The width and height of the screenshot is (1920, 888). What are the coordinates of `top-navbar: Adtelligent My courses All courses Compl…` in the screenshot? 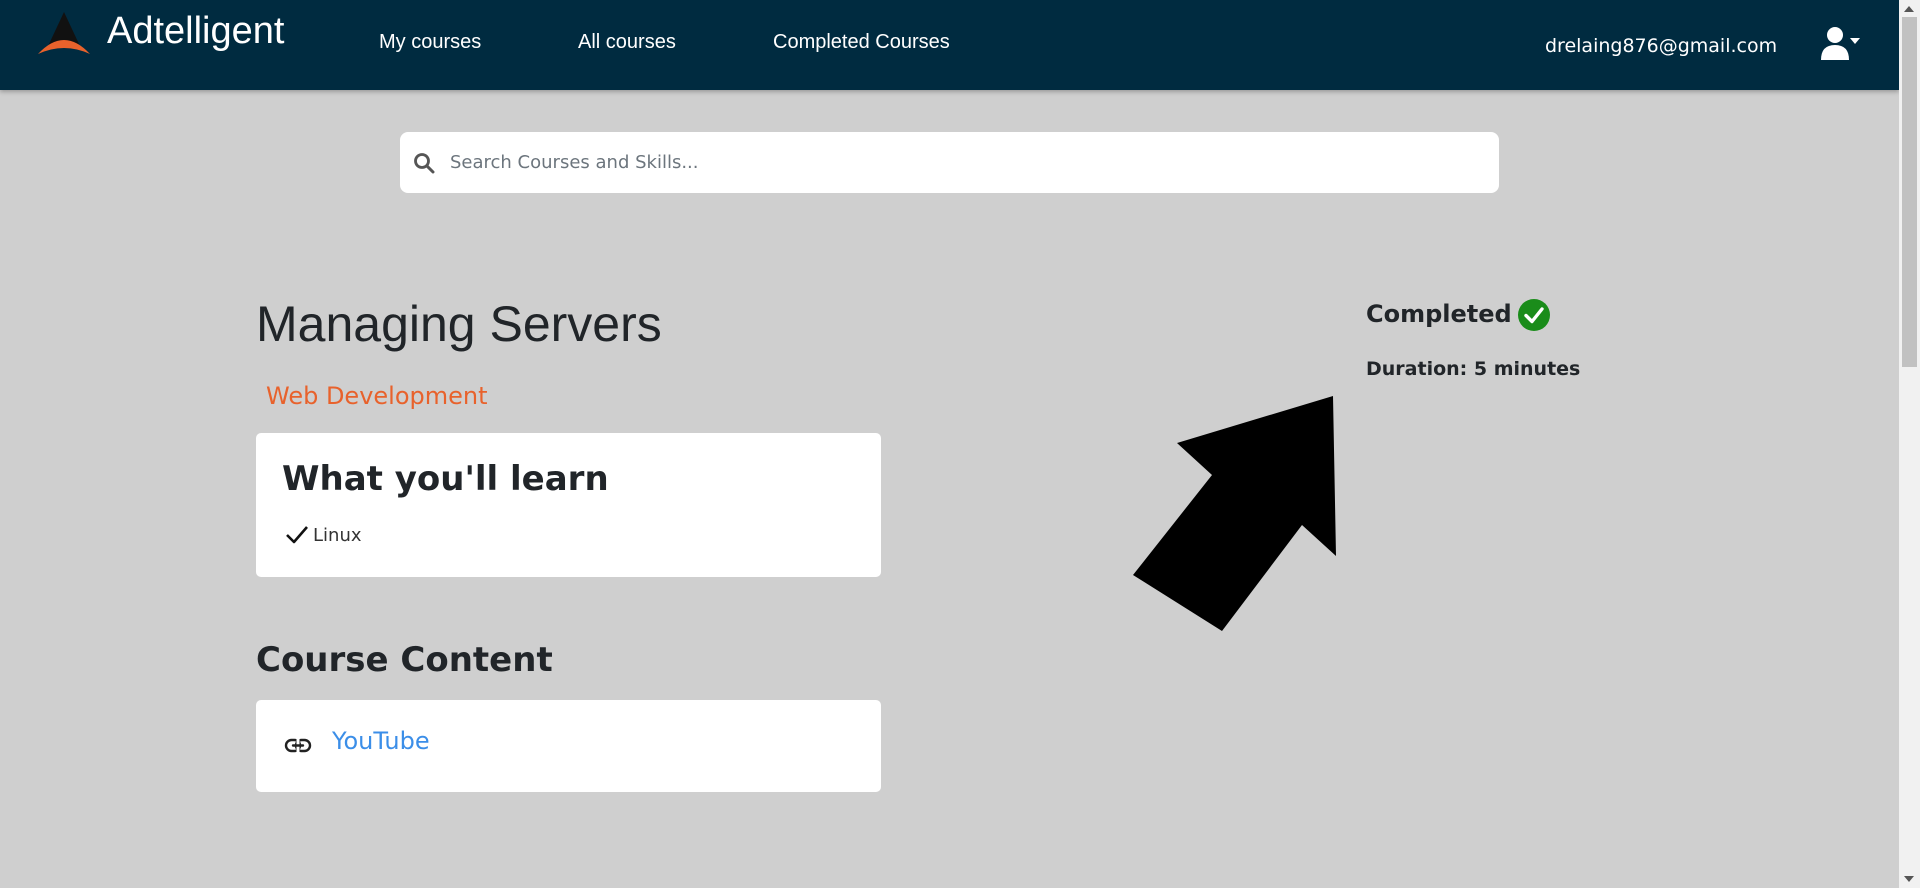 It's located at (949, 45).